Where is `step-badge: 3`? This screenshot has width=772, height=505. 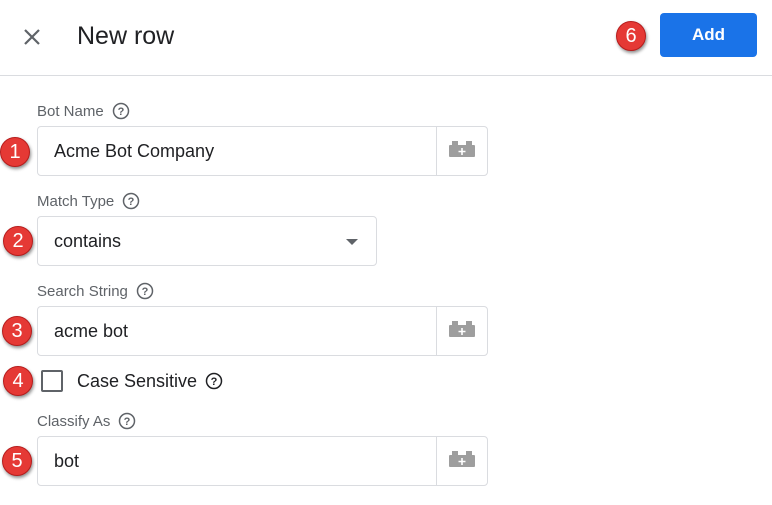
step-badge: 3 is located at coordinates (17, 331).